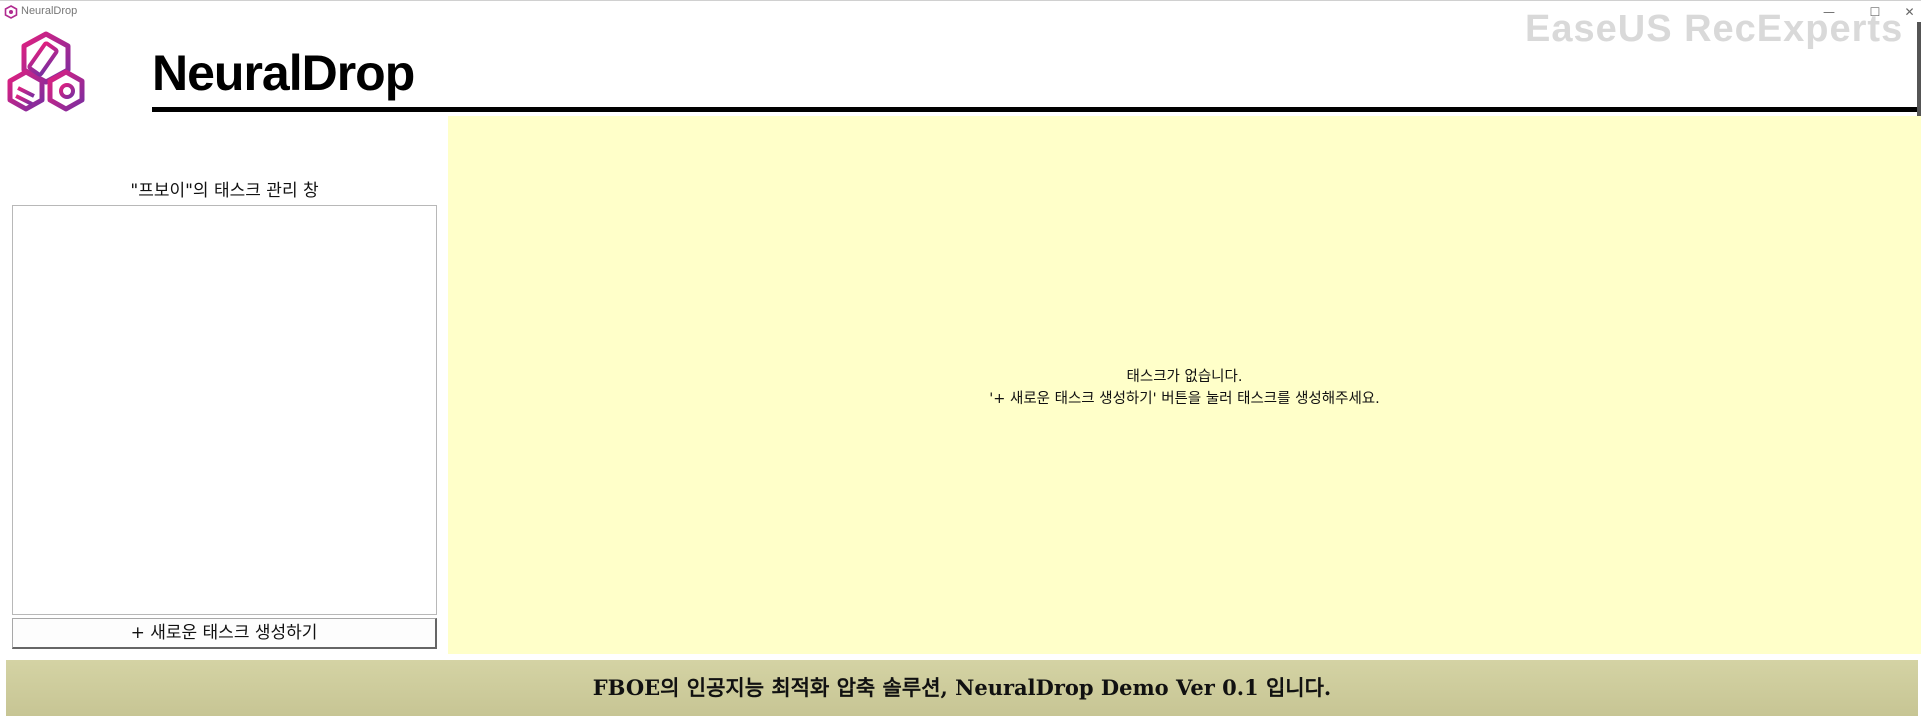  What do you see at coordinates (224, 191) in the screenshot?
I see `task-panel-title: "프보이"의 태스크 관리 창` at bounding box center [224, 191].